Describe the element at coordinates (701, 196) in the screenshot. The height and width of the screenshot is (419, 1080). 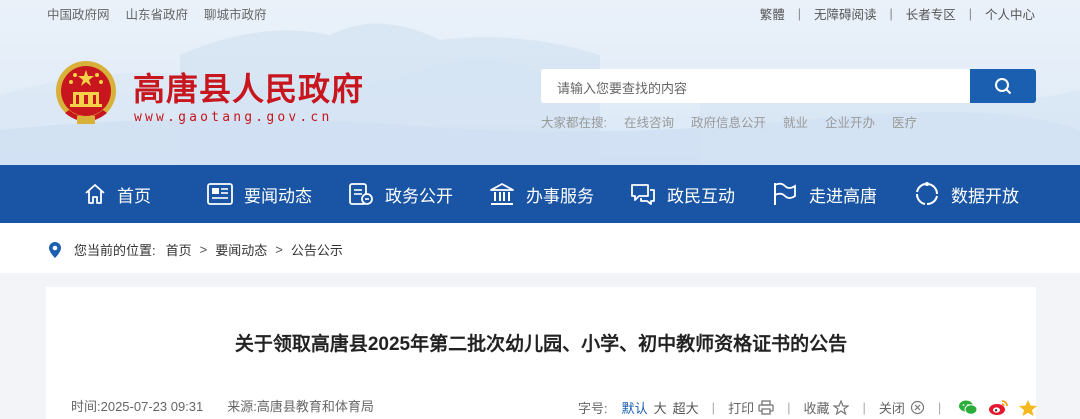
I see `nav-label: 政民互动` at that location.